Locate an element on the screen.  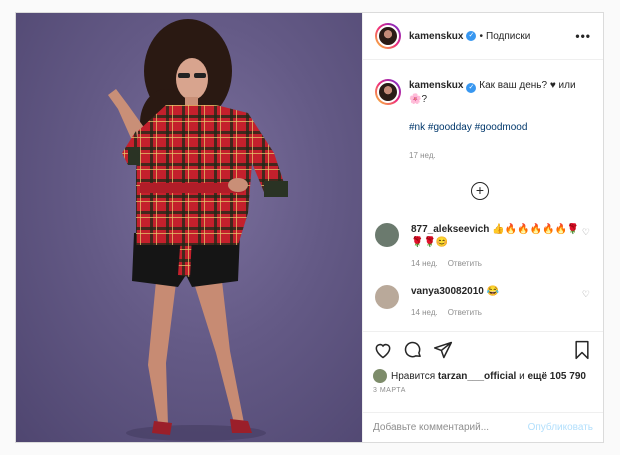
post-header: kamenskux ✓ • Подписки ••• is located at coordinates (483, 36).